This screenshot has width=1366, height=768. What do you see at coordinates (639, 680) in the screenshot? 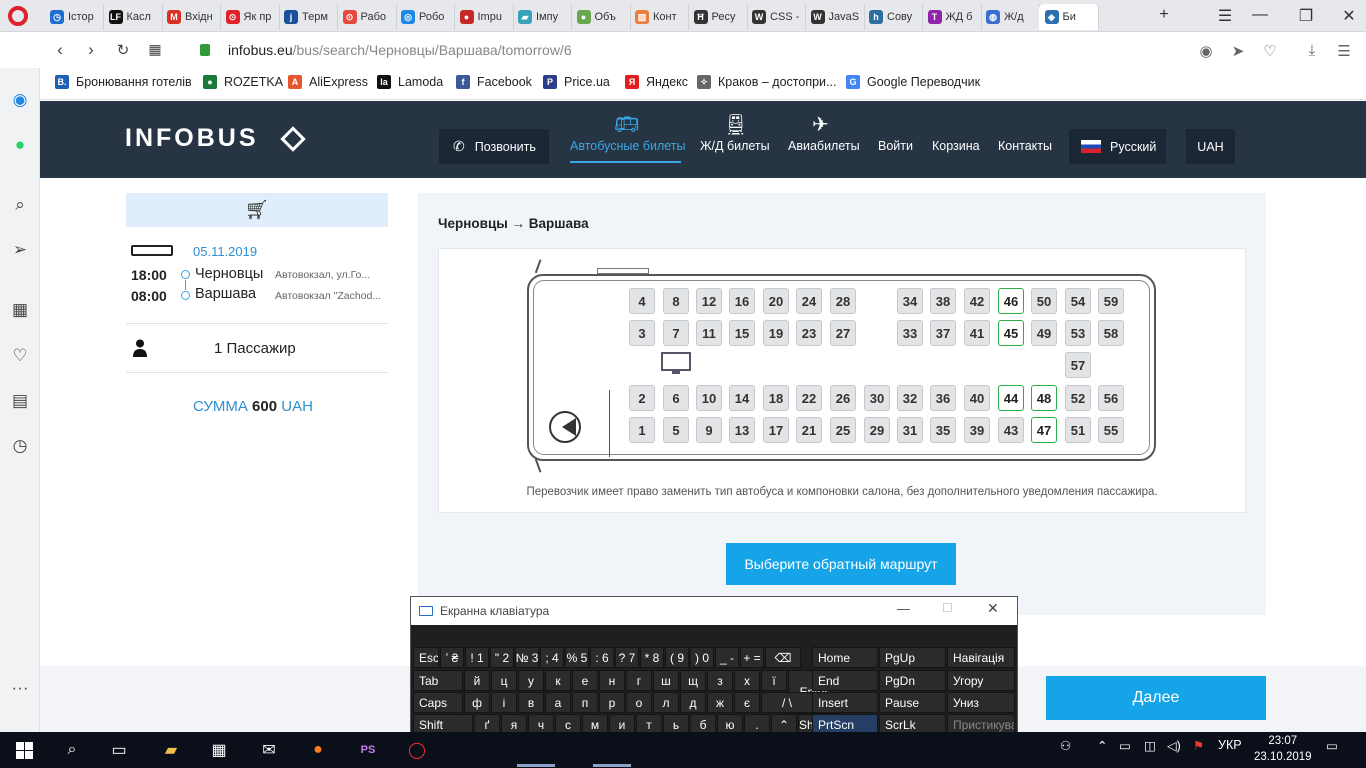
I see `keyboard-key: г` at bounding box center [639, 680].